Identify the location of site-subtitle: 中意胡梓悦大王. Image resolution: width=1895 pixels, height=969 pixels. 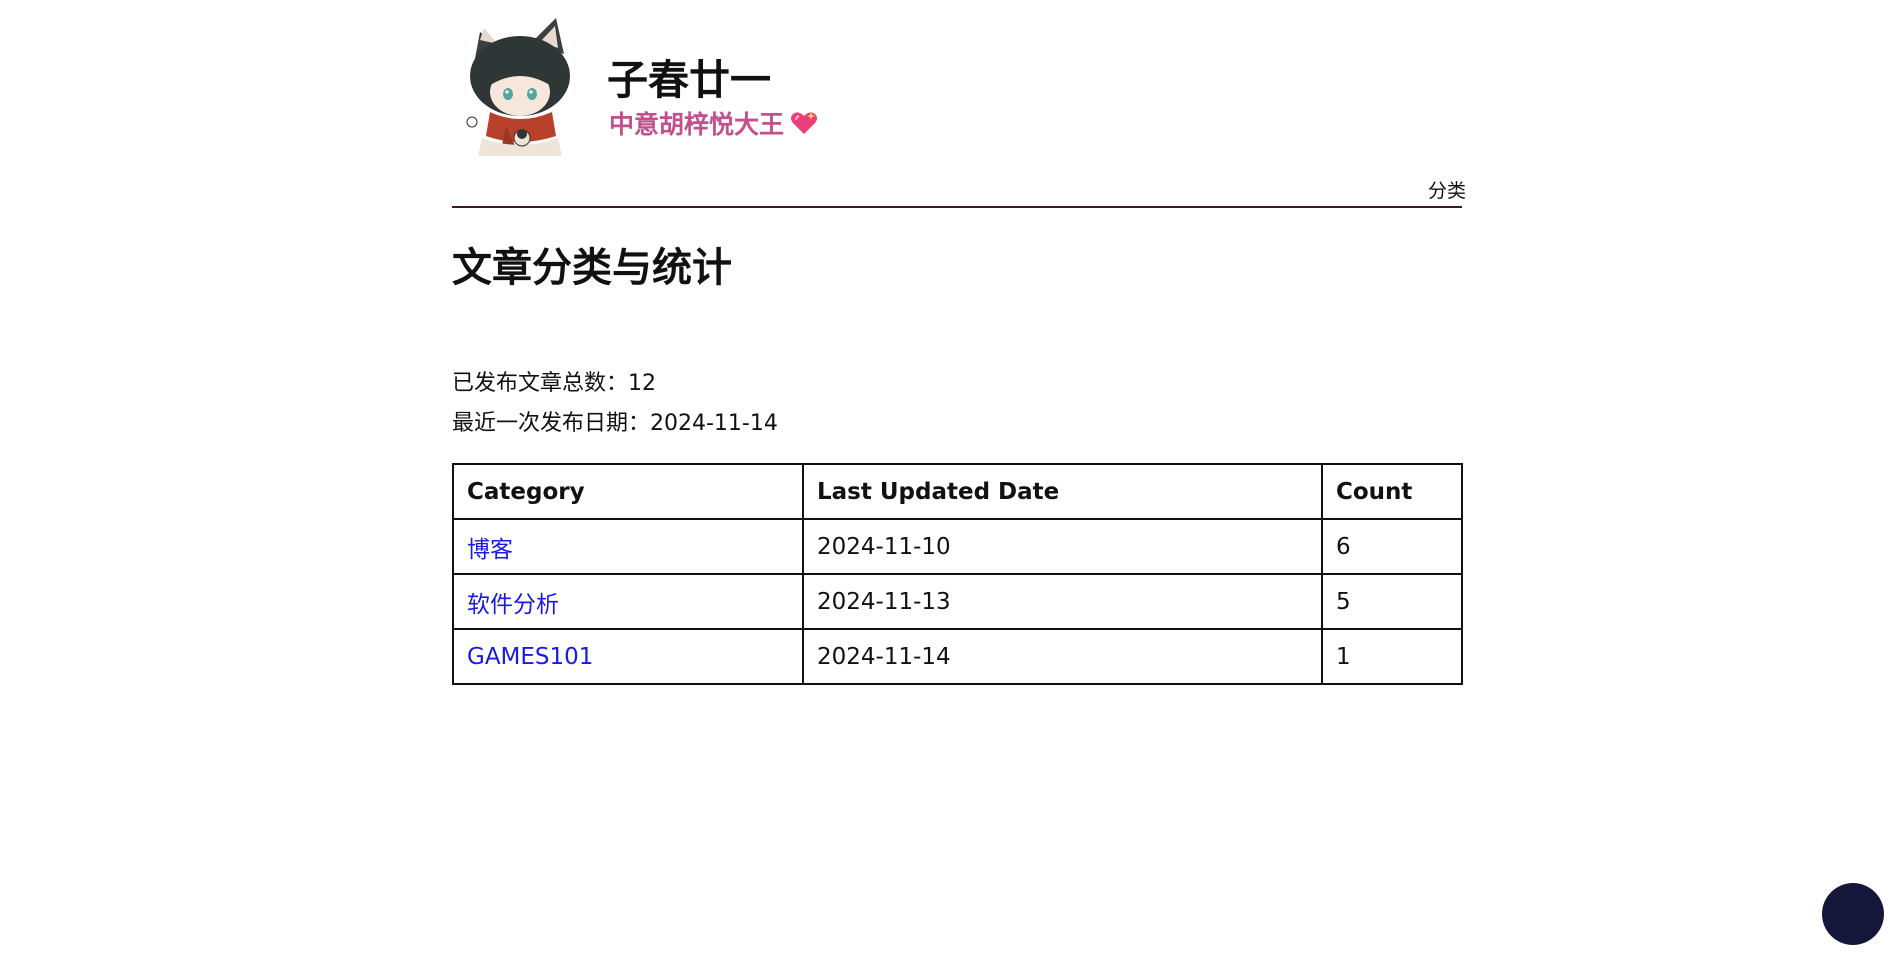
(713, 124).